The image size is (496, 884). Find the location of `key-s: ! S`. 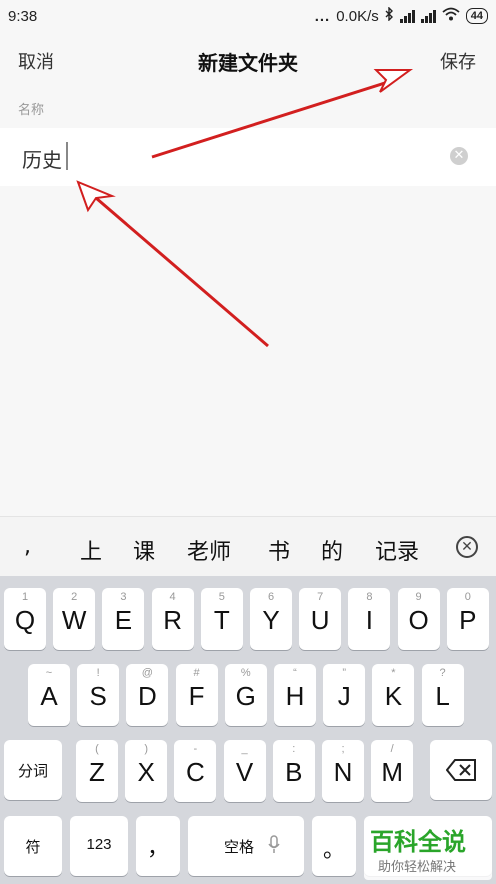

key-s: ! S is located at coordinates (98, 695).